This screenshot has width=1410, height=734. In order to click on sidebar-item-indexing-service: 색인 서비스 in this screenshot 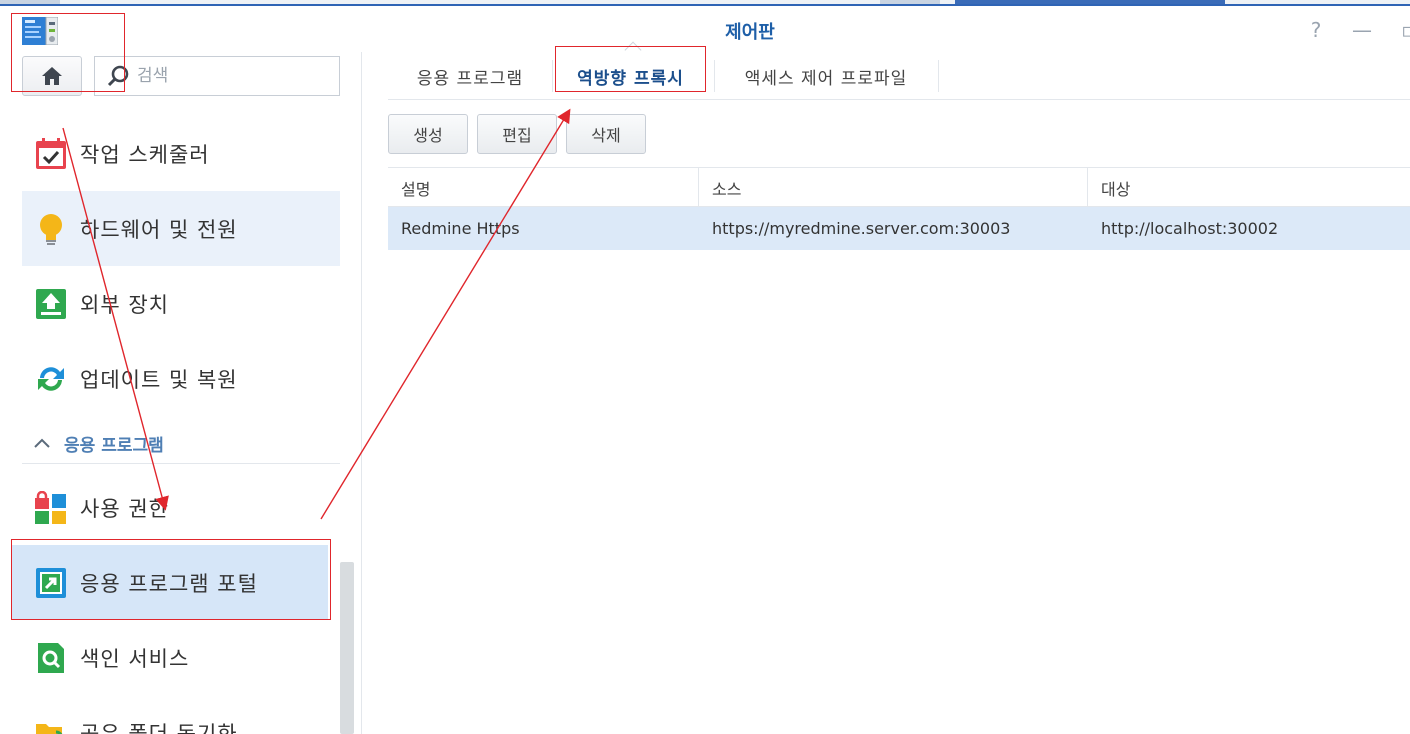, I will do `click(181, 657)`.